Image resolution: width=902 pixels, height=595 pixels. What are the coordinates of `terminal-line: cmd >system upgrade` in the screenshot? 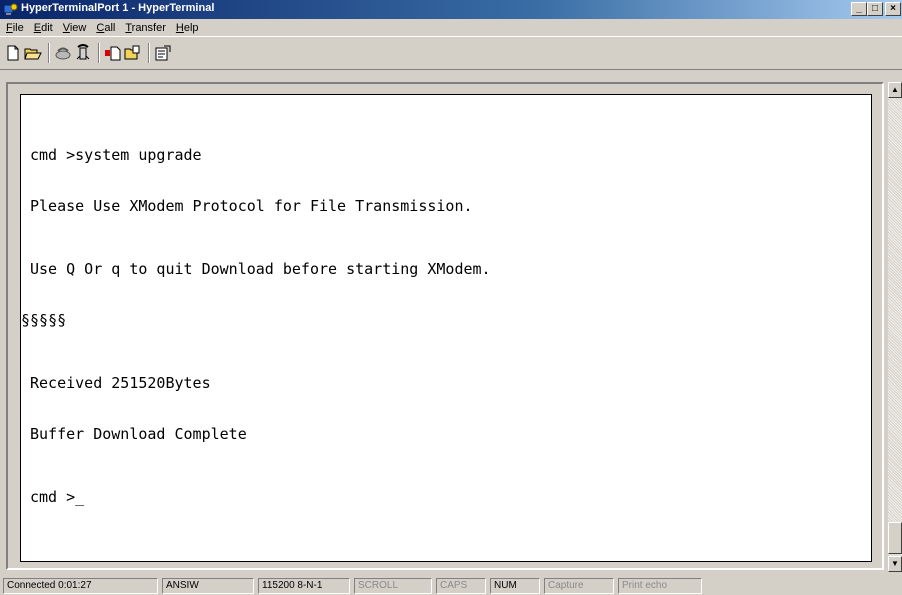 It's located at (116, 155).